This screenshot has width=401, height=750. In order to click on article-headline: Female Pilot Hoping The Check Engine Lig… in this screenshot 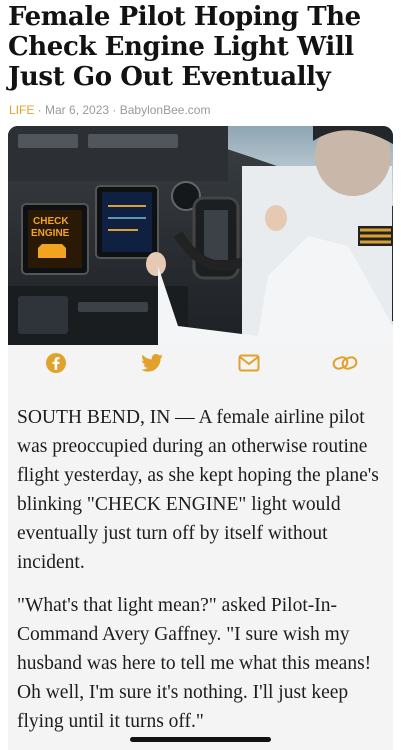, I will do `click(184, 47)`.